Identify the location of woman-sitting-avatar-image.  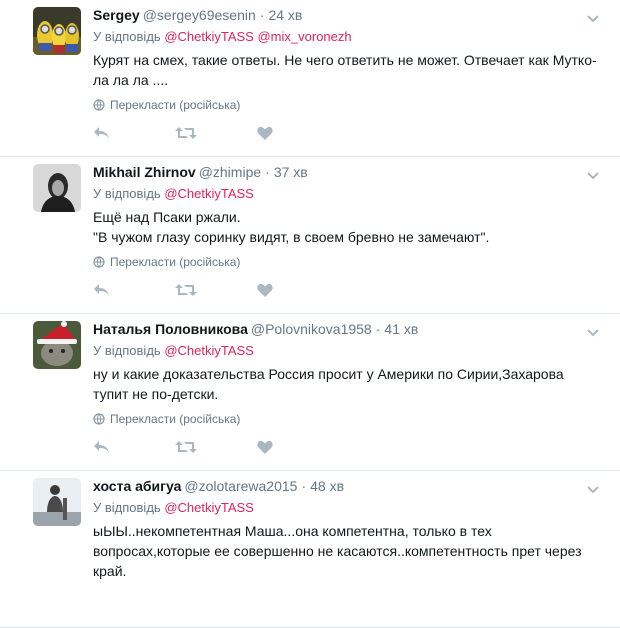
(57, 502).